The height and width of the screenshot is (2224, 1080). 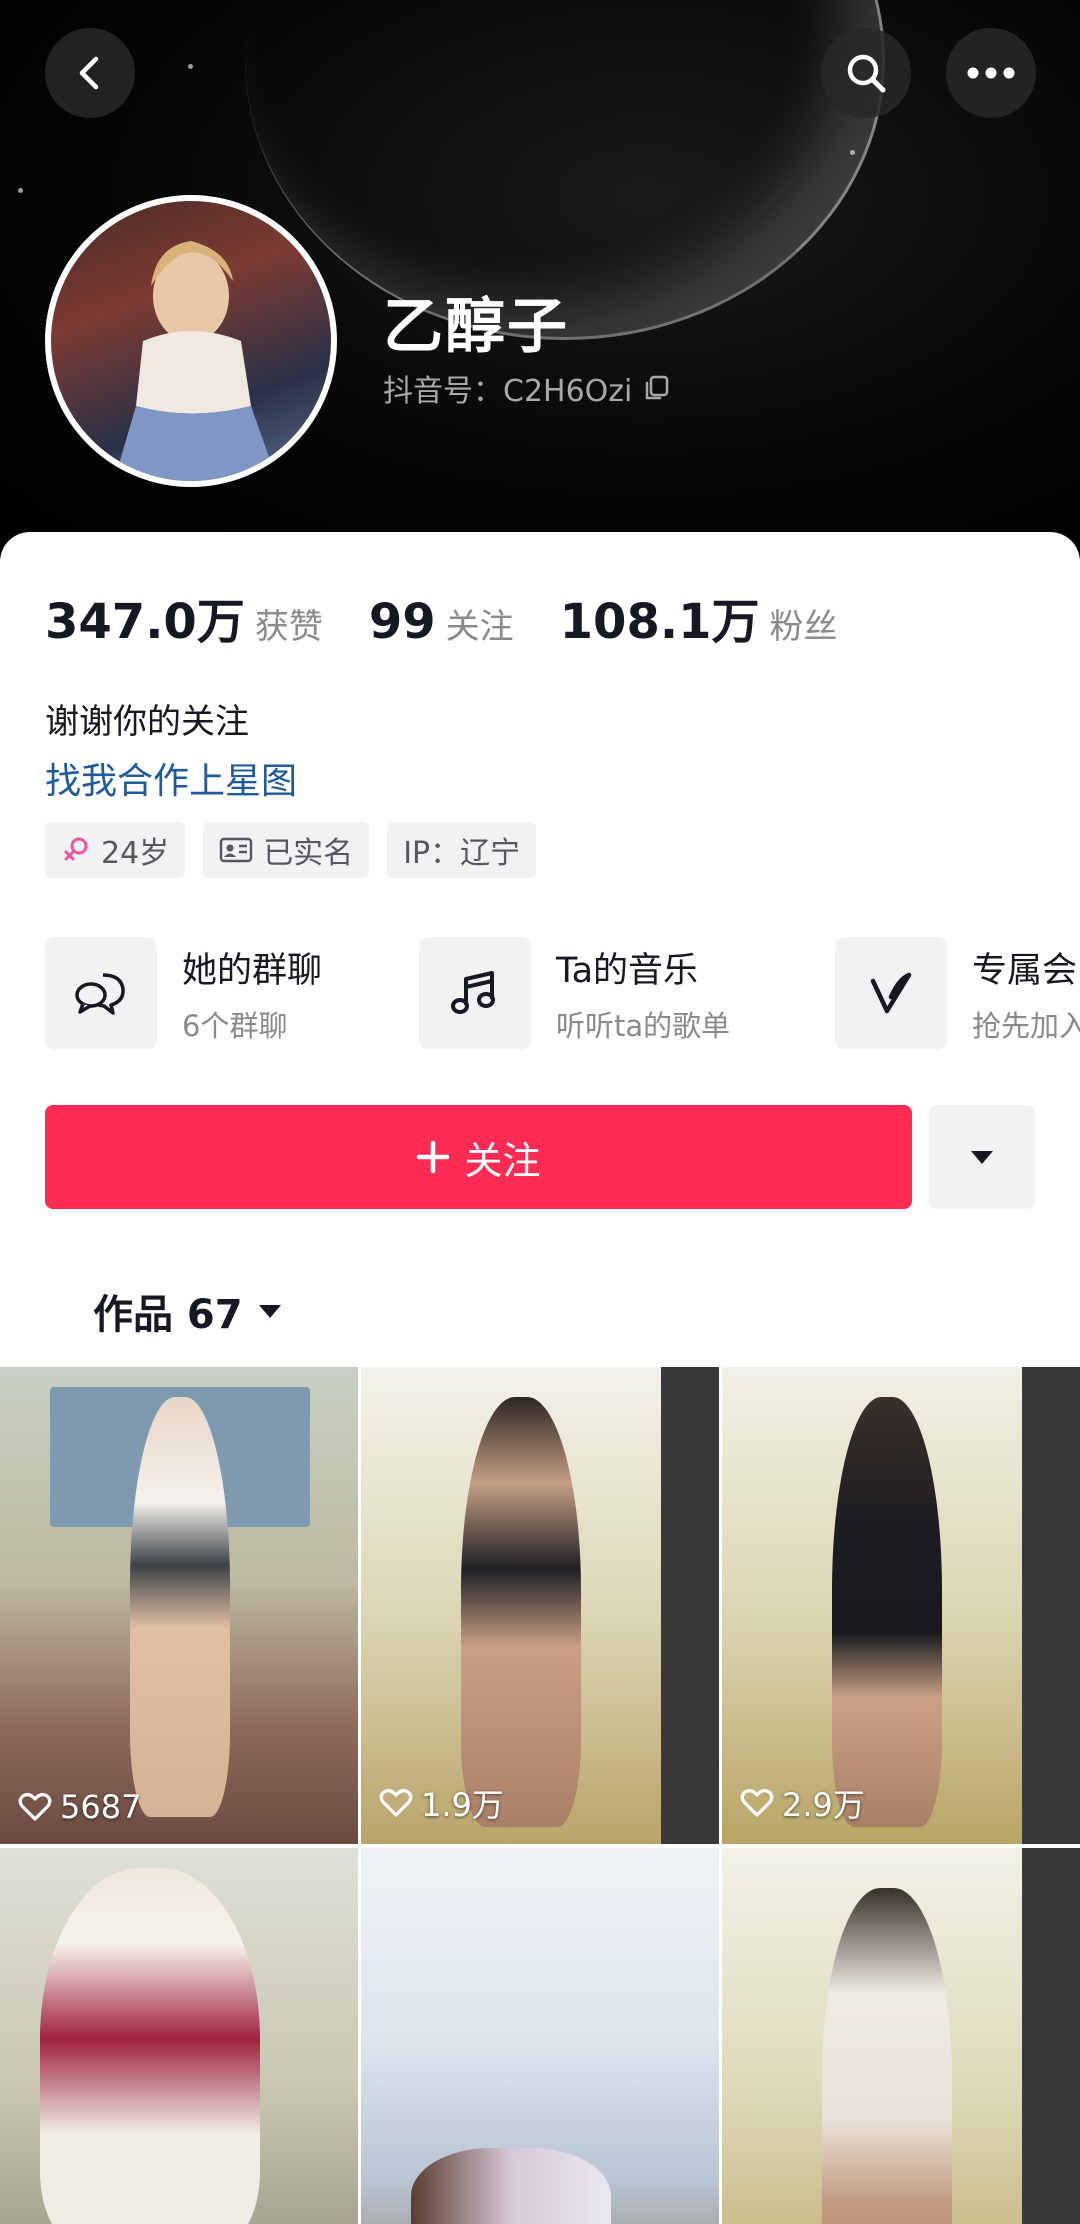 I want to click on membership-subtitle: 抢先加入, so click(x=1026, y=1025).